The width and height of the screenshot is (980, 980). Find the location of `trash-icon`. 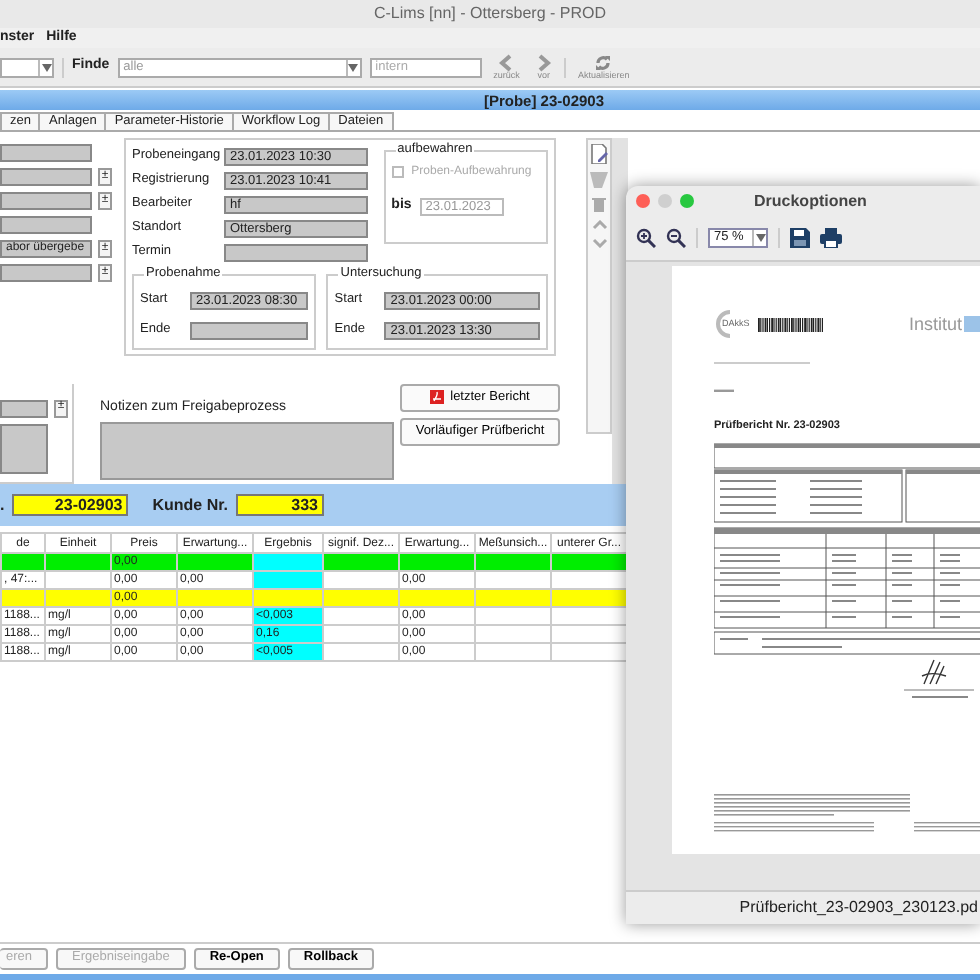

trash-icon is located at coordinates (599, 204).